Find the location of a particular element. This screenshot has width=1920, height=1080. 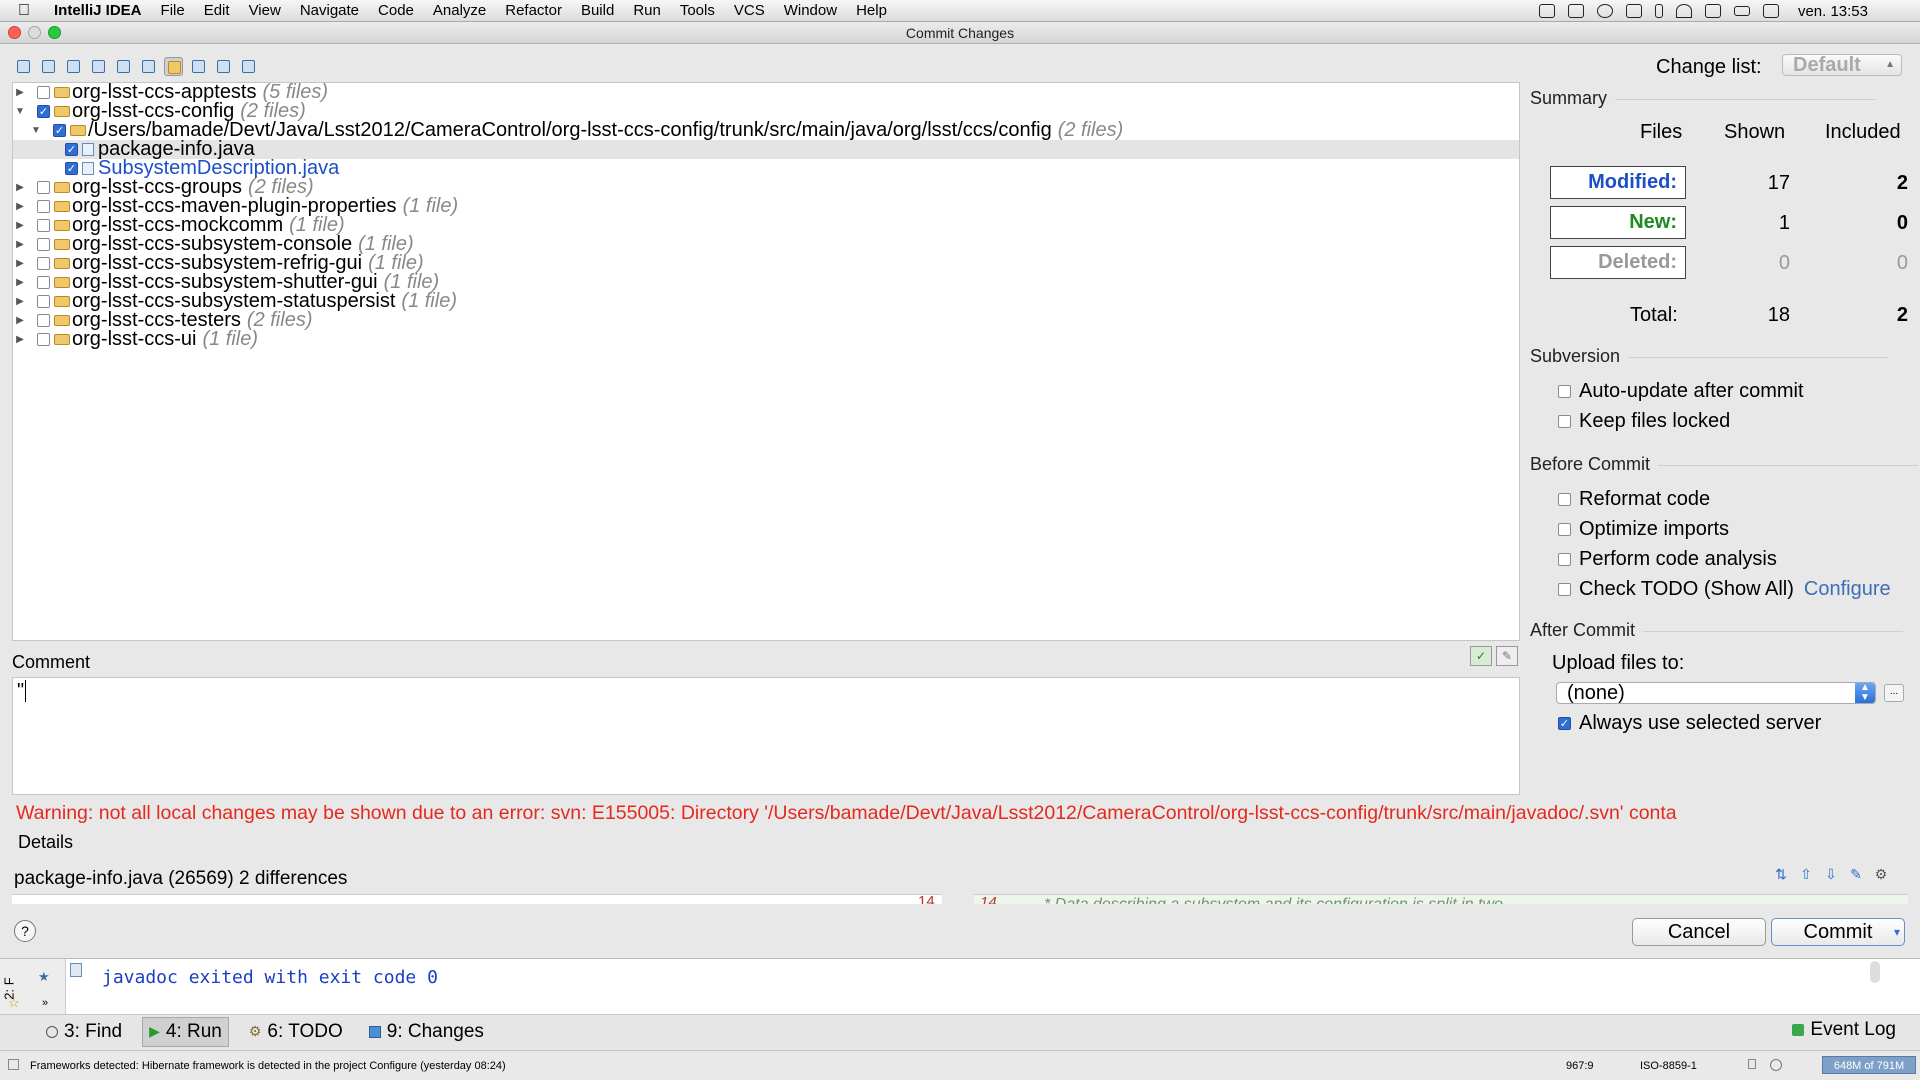

bluetooth-icon is located at coordinates (1658, 11).